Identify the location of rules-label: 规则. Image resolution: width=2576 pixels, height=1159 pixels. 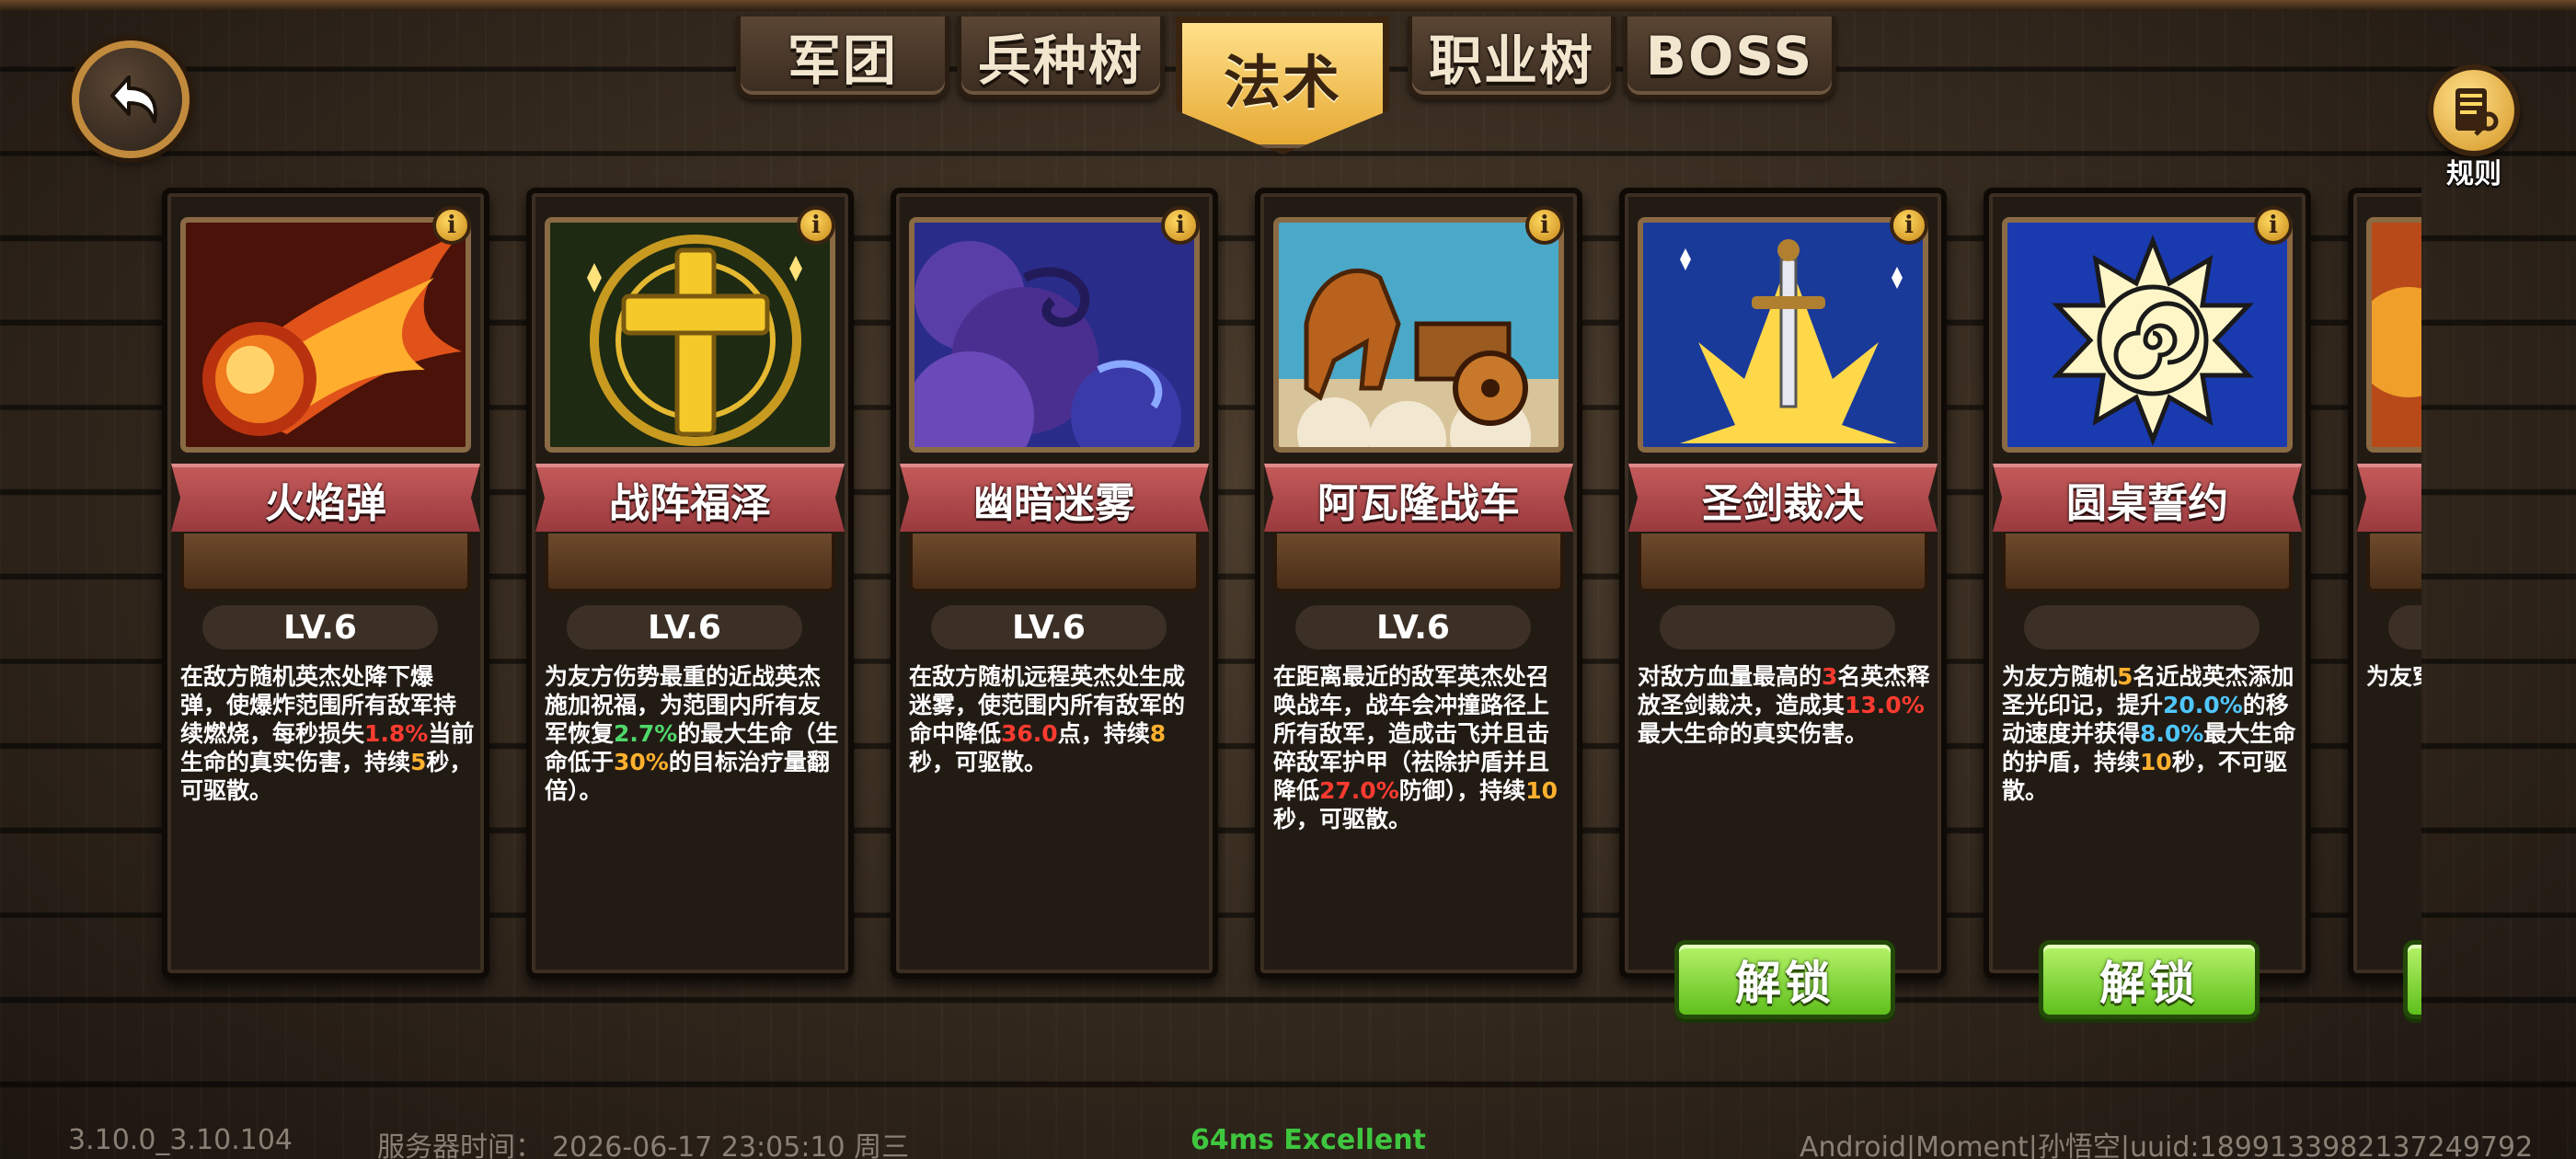
(2473, 174).